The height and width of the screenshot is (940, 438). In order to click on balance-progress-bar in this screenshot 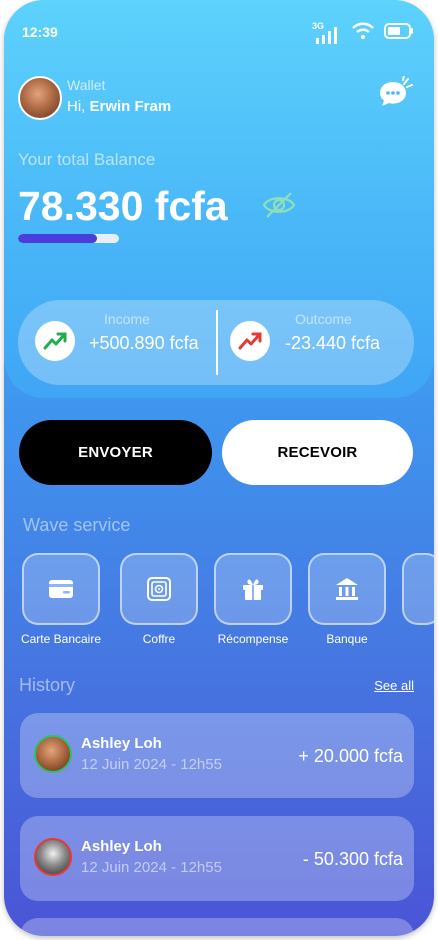, I will do `click(68, 238)`.